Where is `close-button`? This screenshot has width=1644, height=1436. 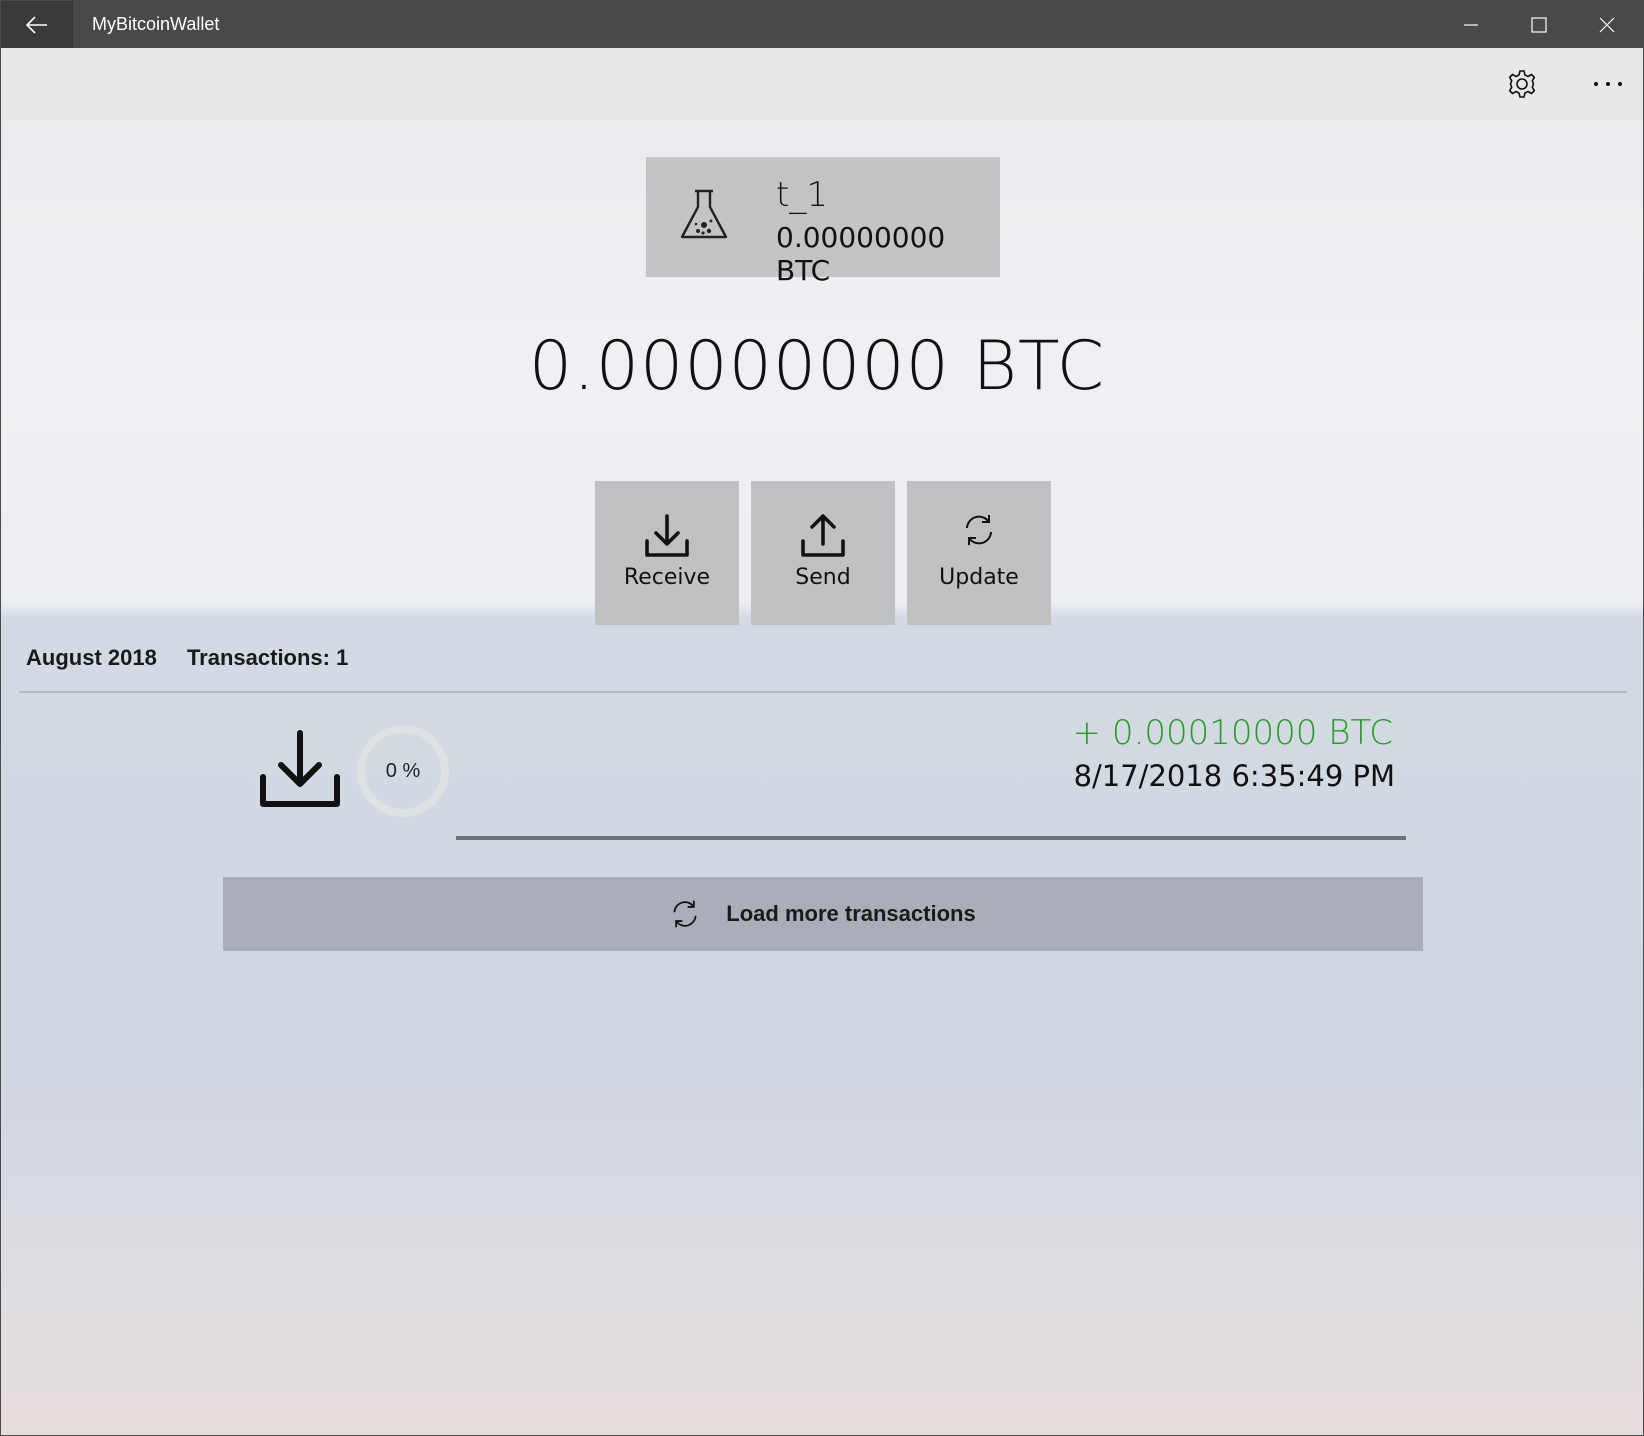
close-button is located at coordinates (1607, 24).